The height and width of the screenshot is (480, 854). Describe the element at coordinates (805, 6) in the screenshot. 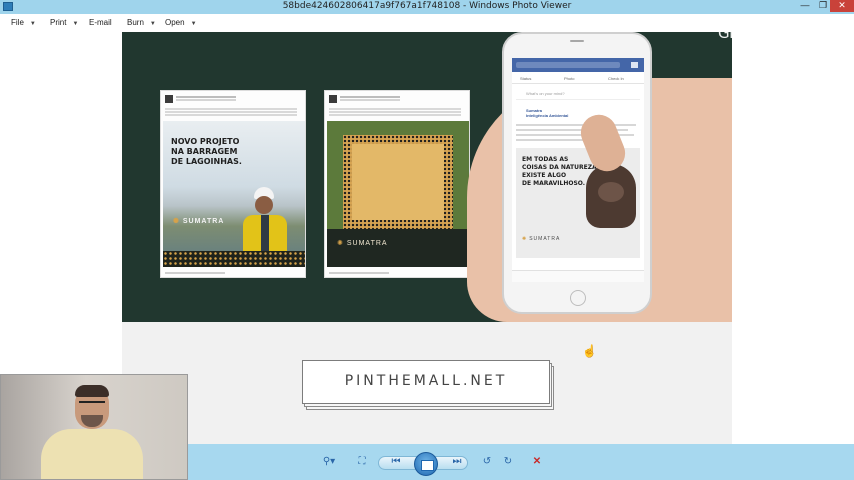

I see `minimize-button: —` at that location.